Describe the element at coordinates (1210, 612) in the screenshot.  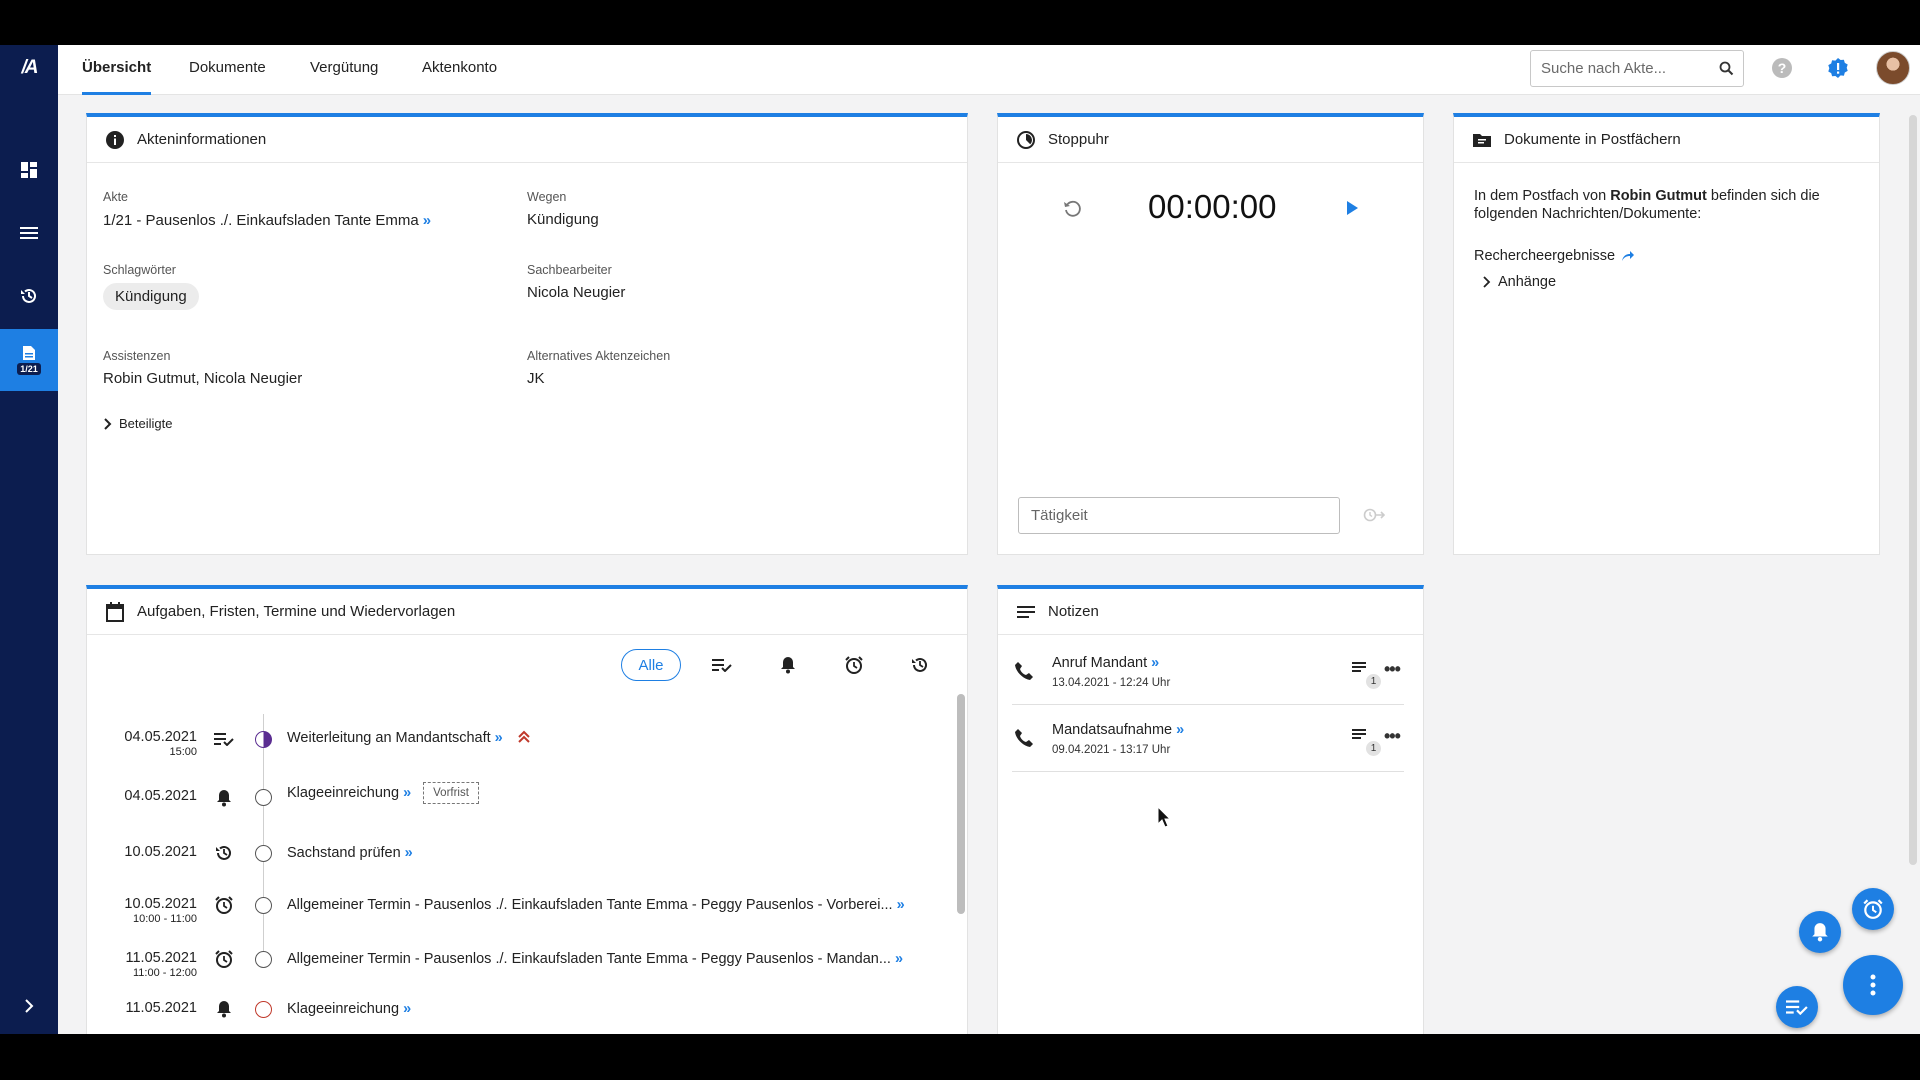
I see `card-header: Notizen` at that location.